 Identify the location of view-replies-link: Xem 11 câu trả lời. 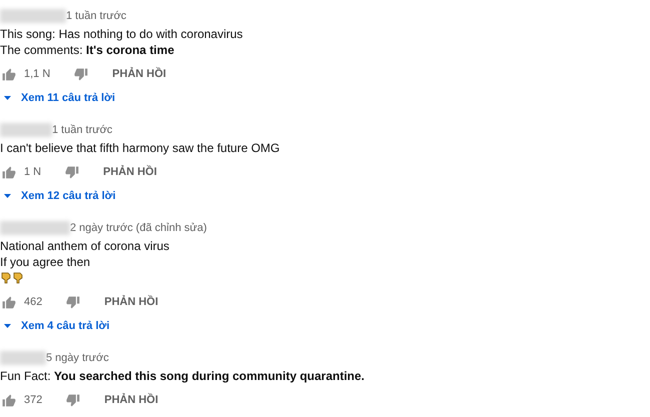
(58, 98).